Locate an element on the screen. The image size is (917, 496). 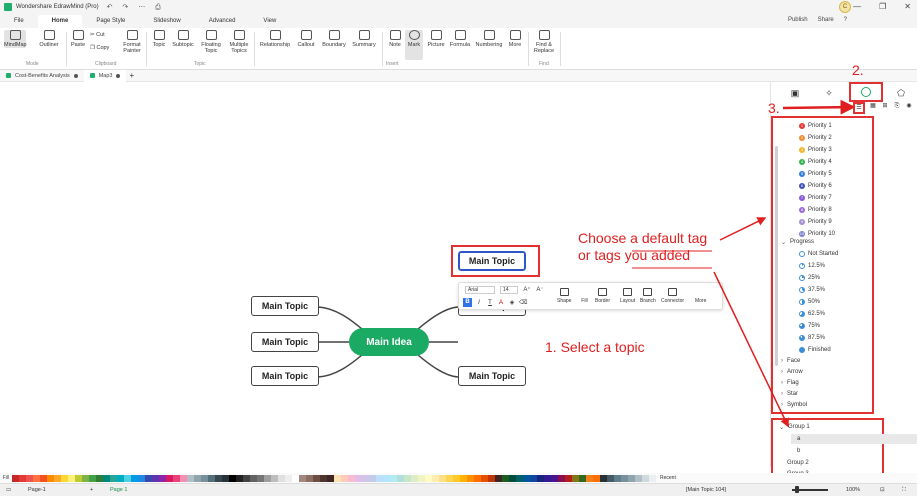
publish-button: Publish is located at coordinates (798, 20).